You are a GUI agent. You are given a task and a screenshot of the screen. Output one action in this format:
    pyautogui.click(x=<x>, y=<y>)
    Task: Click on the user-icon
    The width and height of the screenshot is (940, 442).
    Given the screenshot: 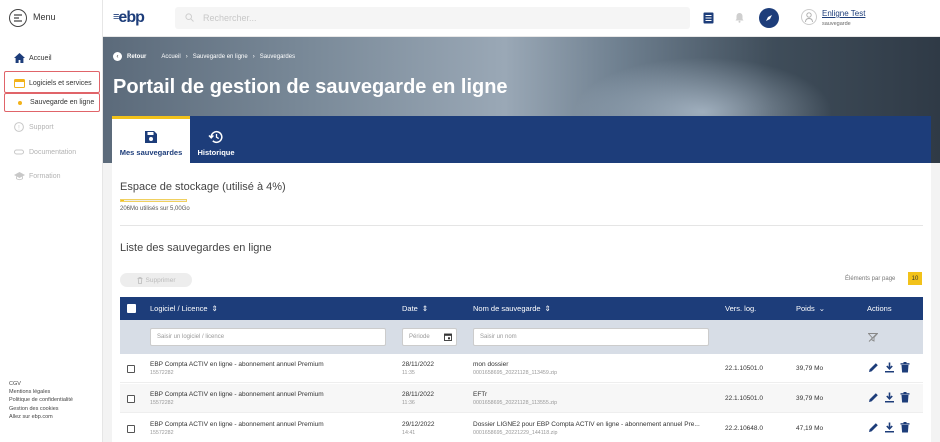 What is the action you would take?
    pyautogui.click(x=809, y=17)
    